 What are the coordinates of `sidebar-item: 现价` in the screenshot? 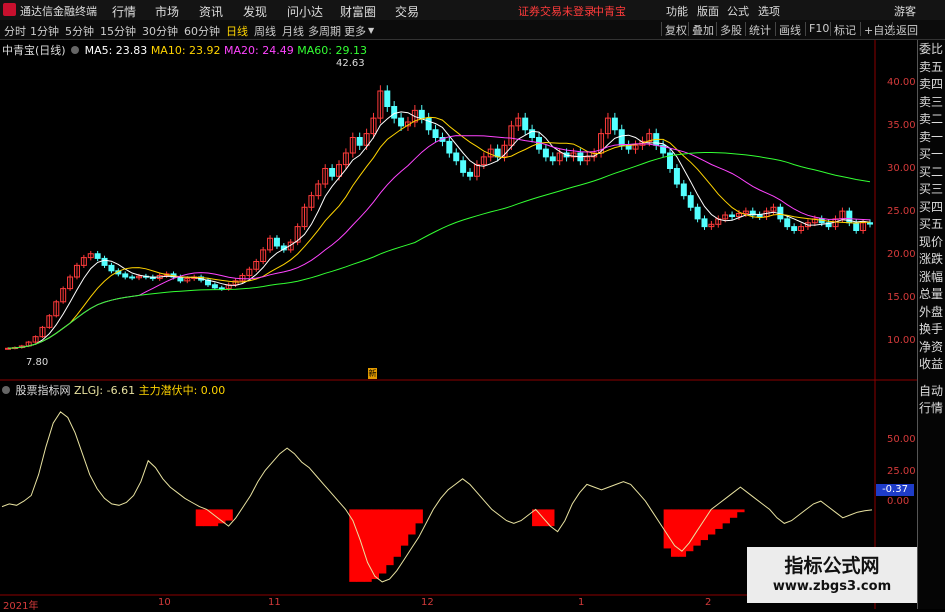 It's located at (932, 242).